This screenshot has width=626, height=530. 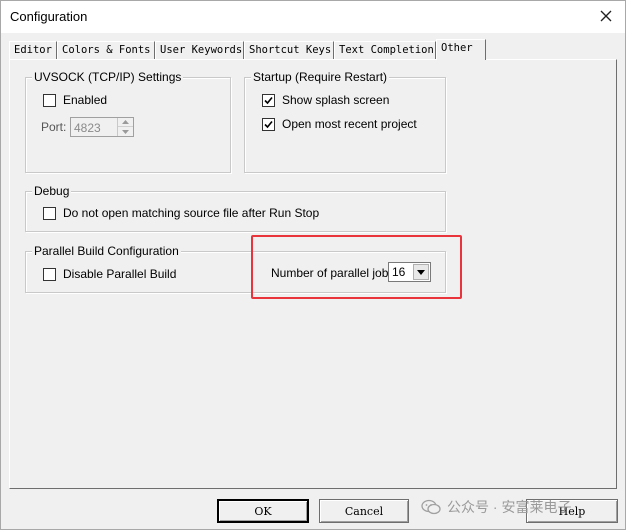 I want to click on show-splash-label: Show splash screen, so click(x=336, y=100).